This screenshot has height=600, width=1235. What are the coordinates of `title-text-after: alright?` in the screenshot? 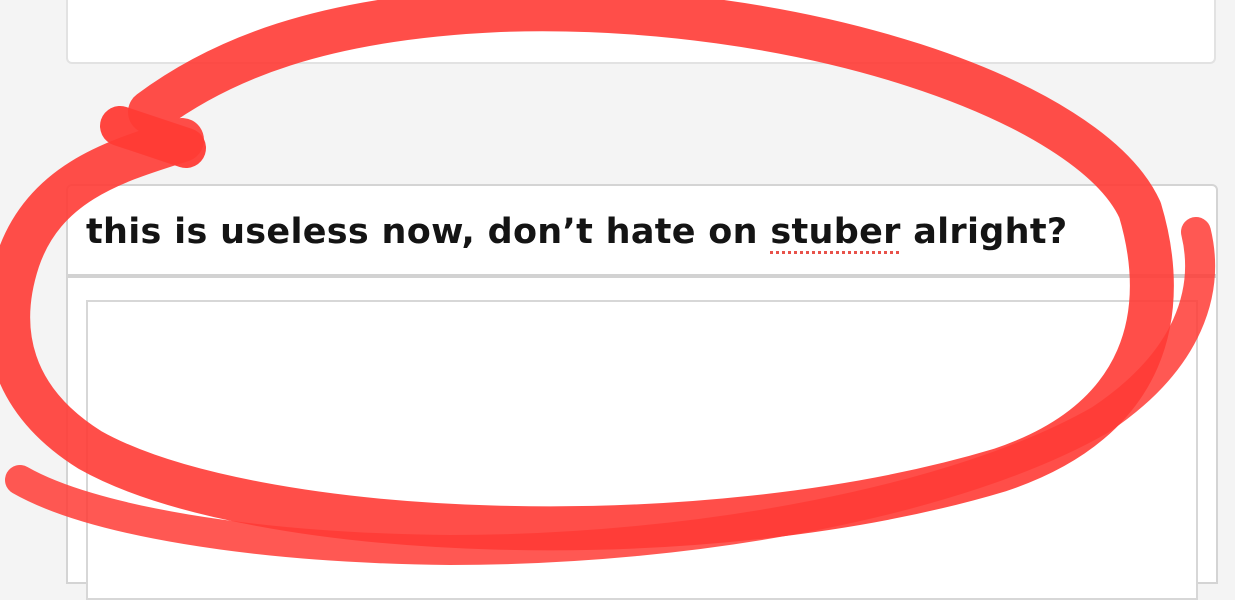 It's located at (984, 232).